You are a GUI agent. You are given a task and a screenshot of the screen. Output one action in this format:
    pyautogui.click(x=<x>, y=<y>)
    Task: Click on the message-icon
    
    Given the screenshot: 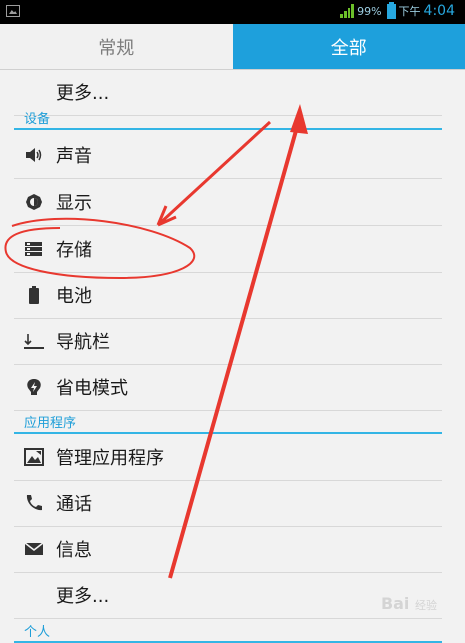 What is the action you would take?
    pyautogui.click(x=34, y=549)
    